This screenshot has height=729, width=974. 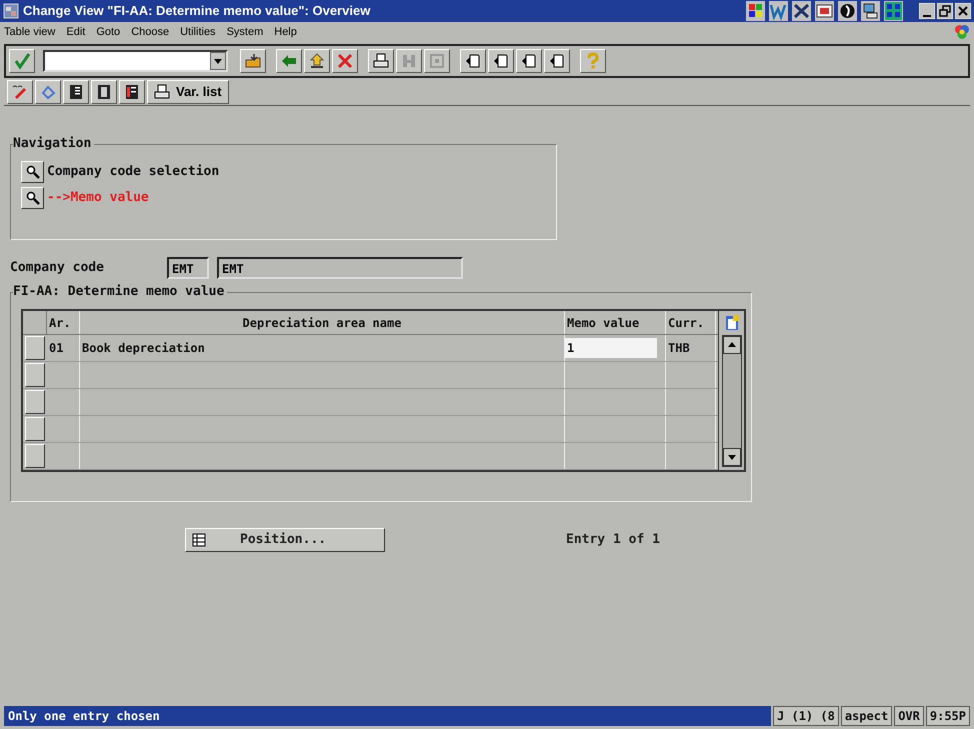 I want to click on single-frame-icon, so click(x=104, y=91).